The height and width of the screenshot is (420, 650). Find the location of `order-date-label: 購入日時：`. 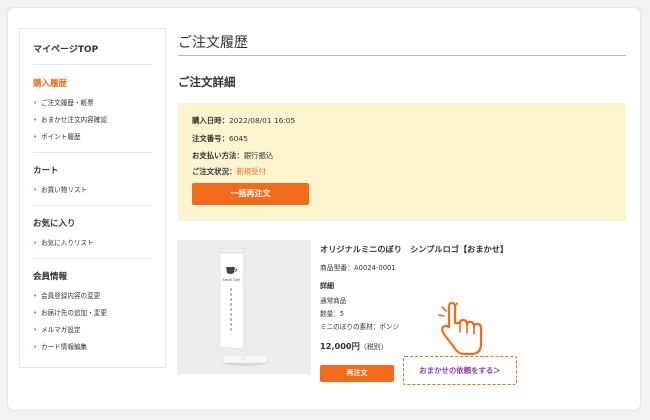

order-date-label: 購入日時： is located at coordinates (210, 120).